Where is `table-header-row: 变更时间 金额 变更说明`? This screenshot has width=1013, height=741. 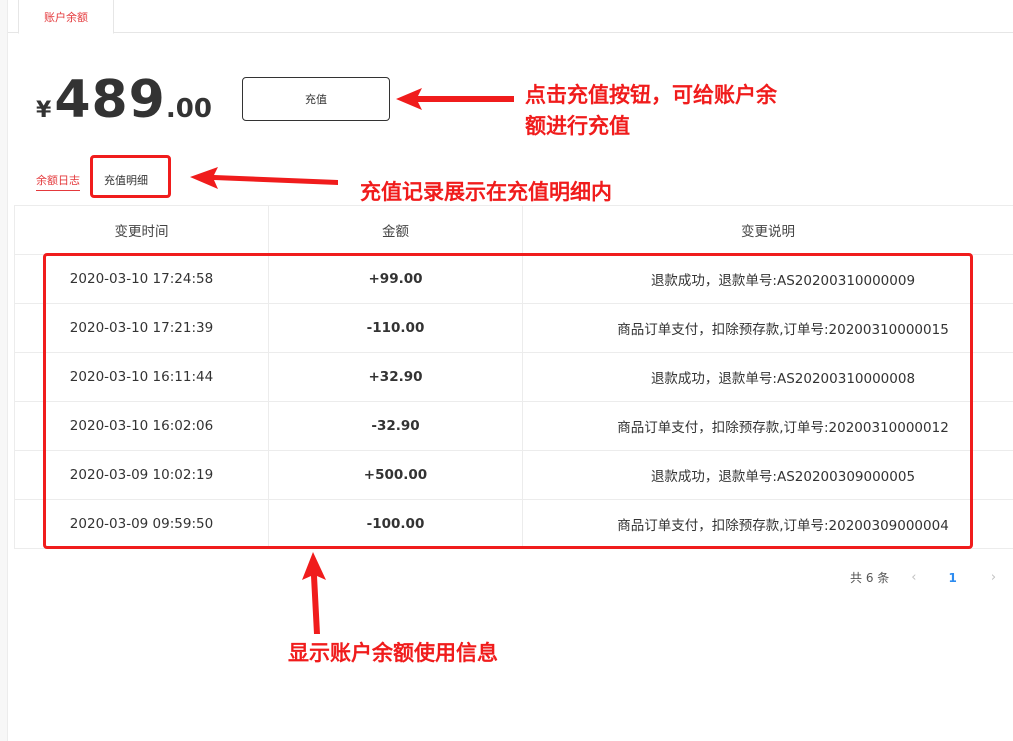 table-header-row: 变更时间 金额 变更说明 is located at coordinates (513, 230).